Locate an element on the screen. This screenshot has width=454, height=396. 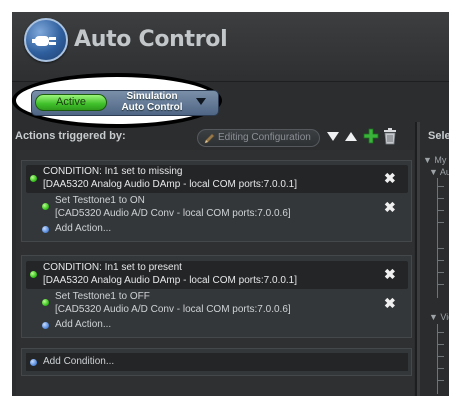
action-text: Set Testtone1 to ON is located at coordinates (100, 200).